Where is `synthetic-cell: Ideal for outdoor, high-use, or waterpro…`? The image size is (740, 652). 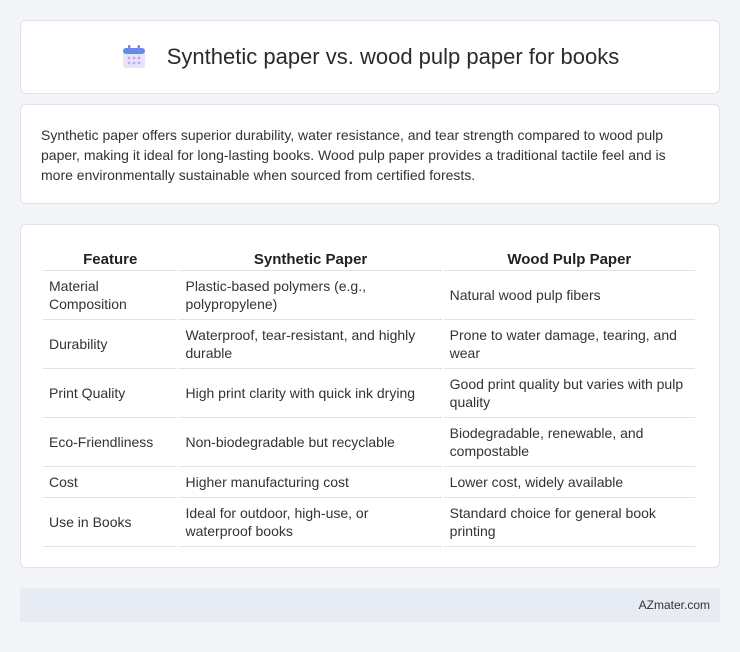 synthetic-cell: Ideal for outdoor, high-use, or waterpro… is located at coordinates (310, 522).